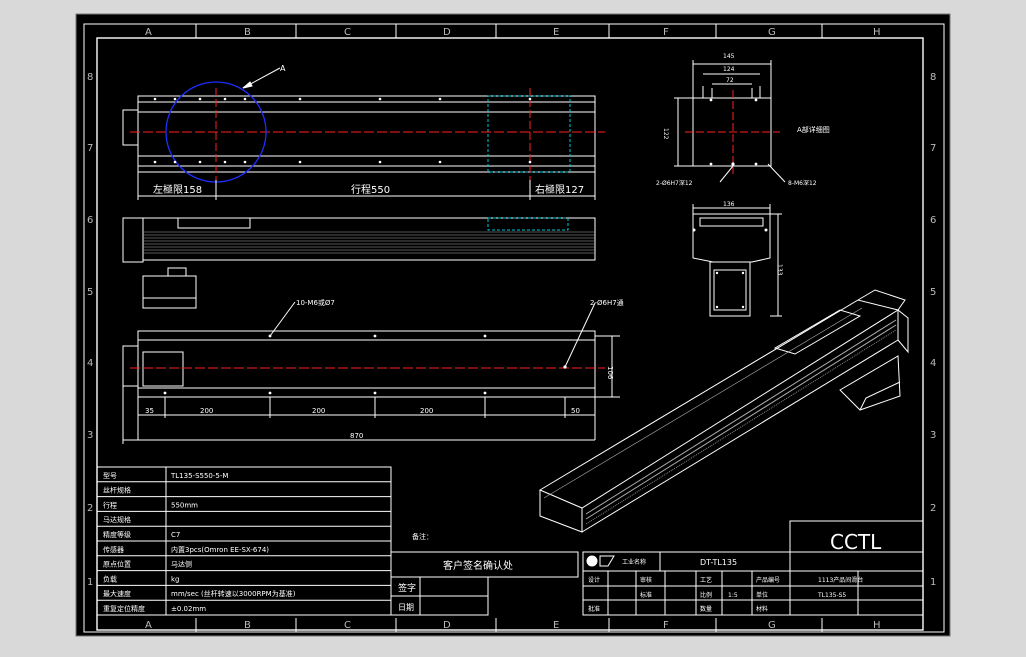 The height and width of the screenshot is (657, 1026). What do you see at coordinates (729, 204) in the screenshot?
I see `dim-136: 136` at bounding box center [729, 204].